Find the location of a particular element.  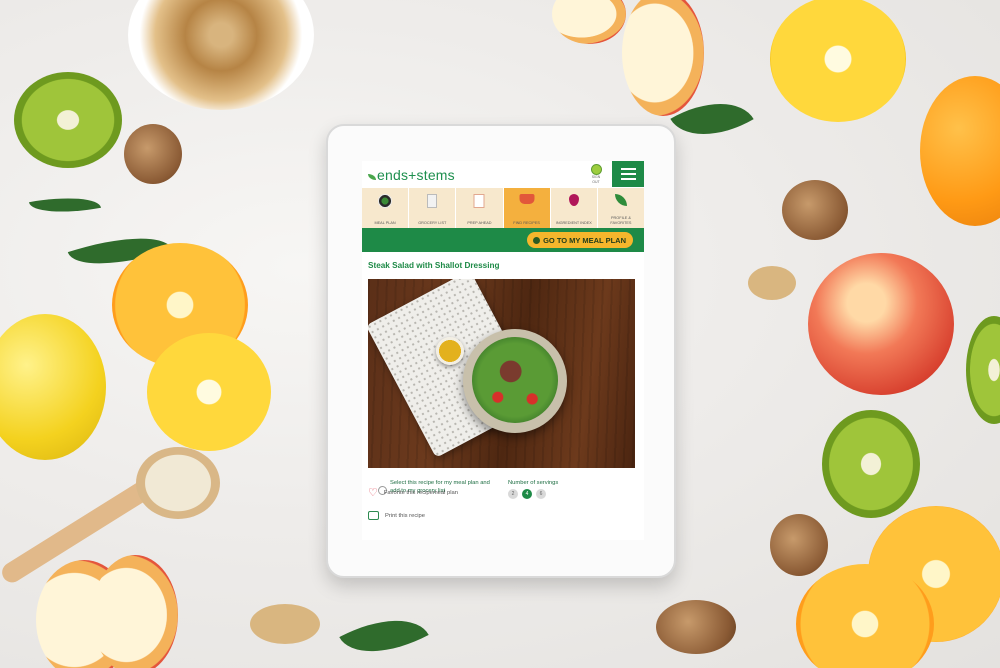

nav-tab-label: MEAL PLAN is located at coordinates (385, 222).